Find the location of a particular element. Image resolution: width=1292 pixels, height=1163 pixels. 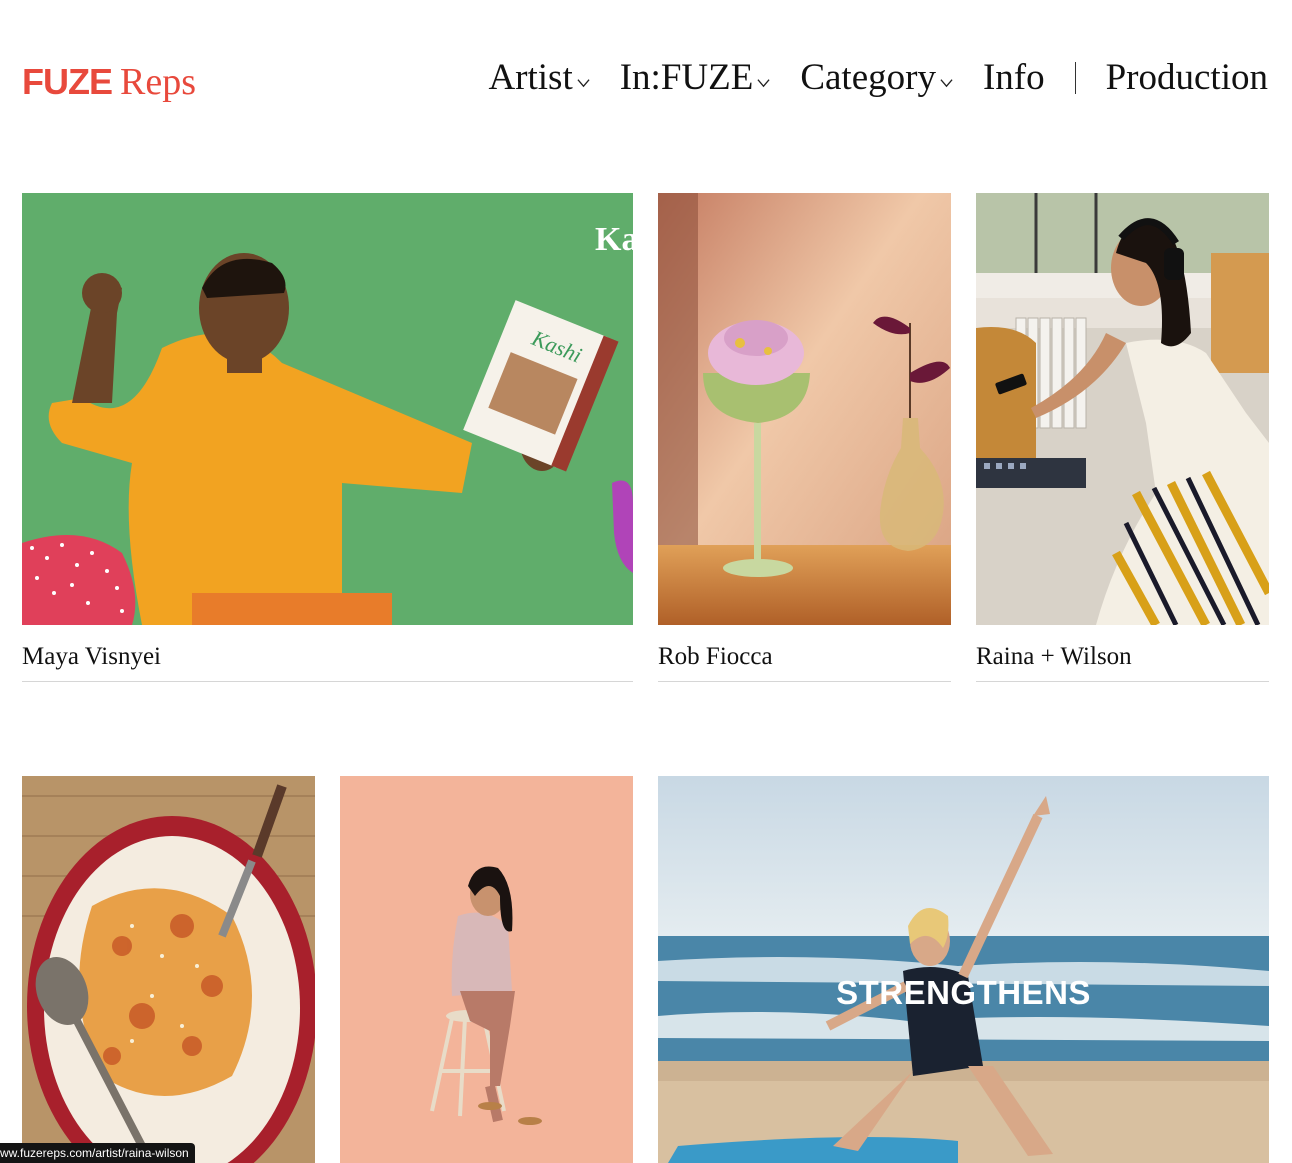

artist-tile-raina-wilson is located at coordinates (1122, 409).